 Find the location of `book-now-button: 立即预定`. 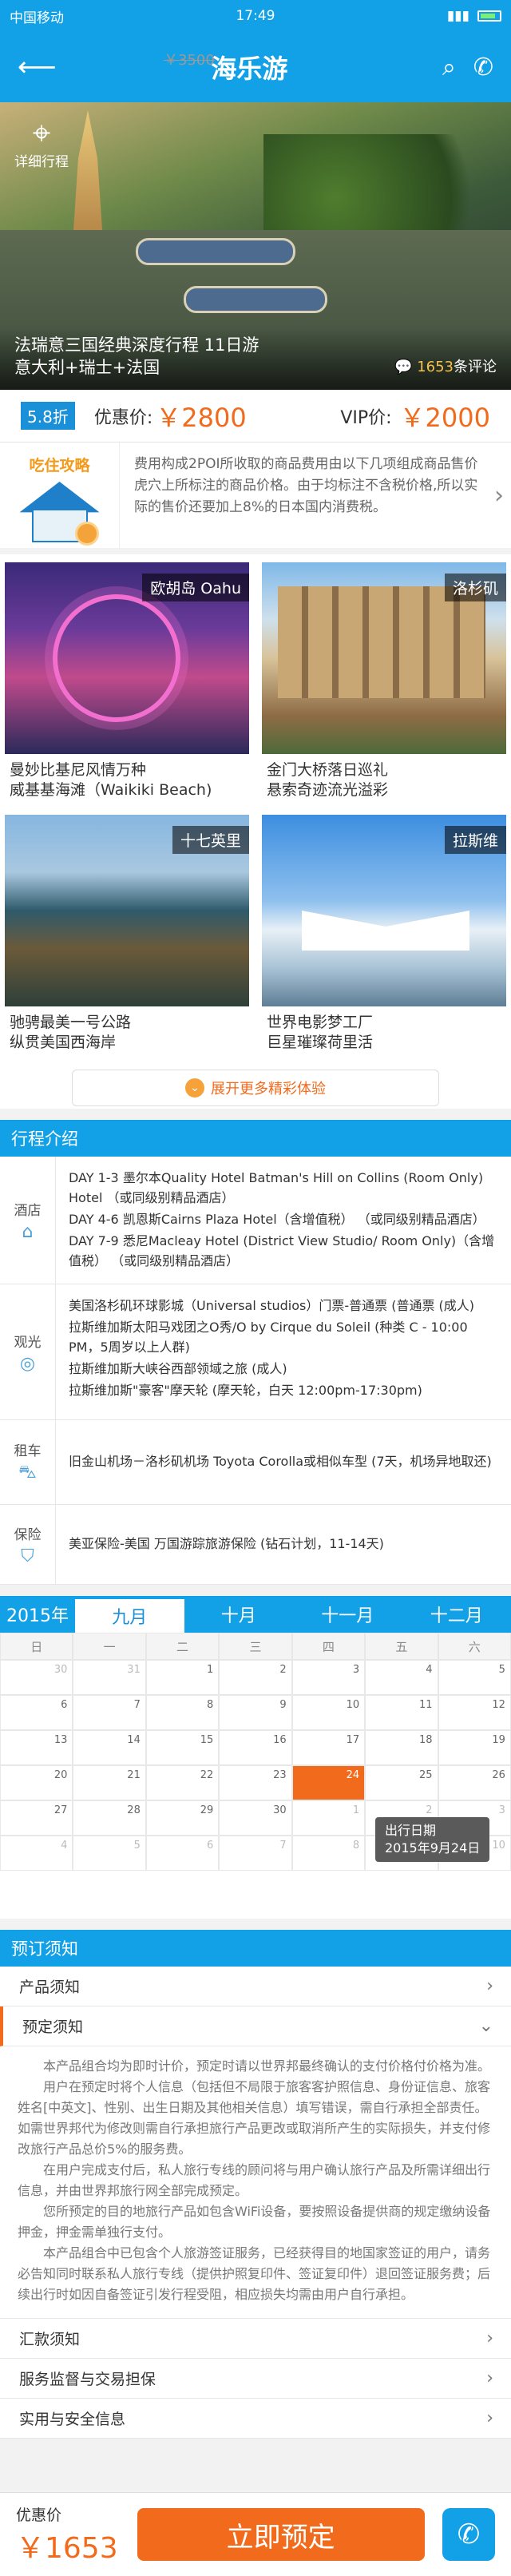

book-now-button: 立即预定 is located at coordinates (281, 2534).